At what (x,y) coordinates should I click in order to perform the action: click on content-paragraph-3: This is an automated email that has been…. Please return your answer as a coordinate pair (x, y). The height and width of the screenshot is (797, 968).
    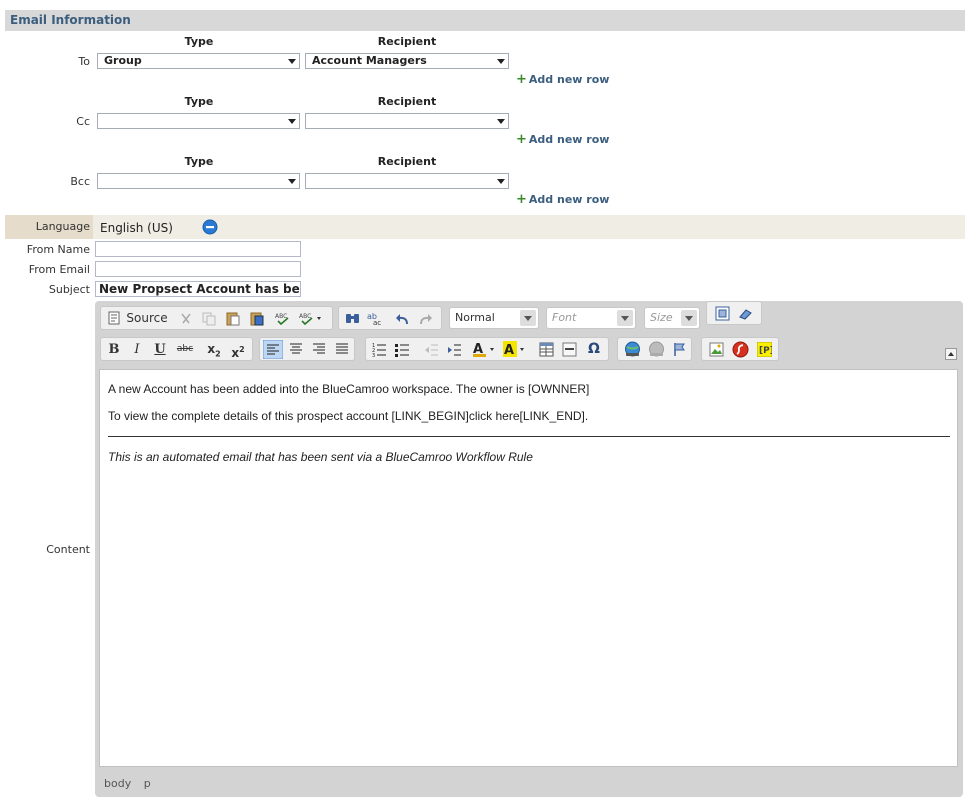
    Looking at the image, I should click on (320, 457).